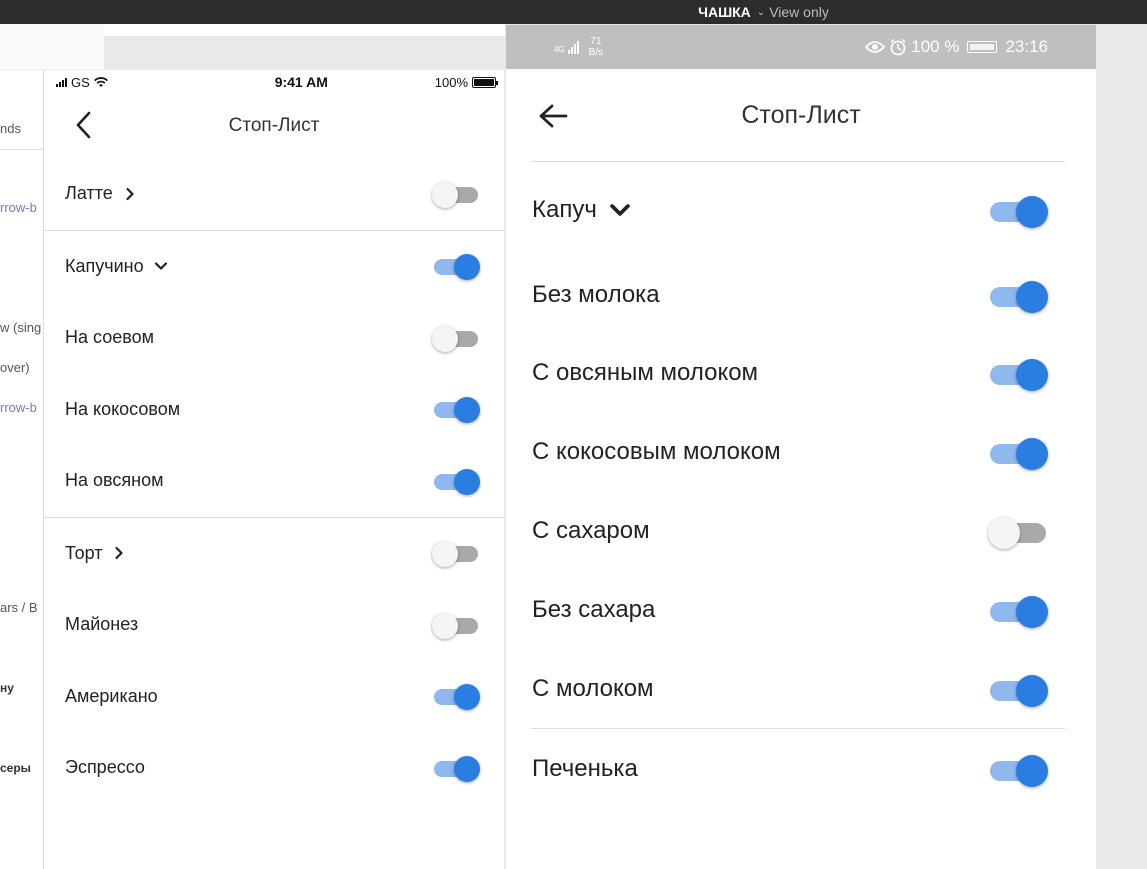  Describe the element at coordinates (875, 47) in the screenshot. I see `eye-icon` at that location.